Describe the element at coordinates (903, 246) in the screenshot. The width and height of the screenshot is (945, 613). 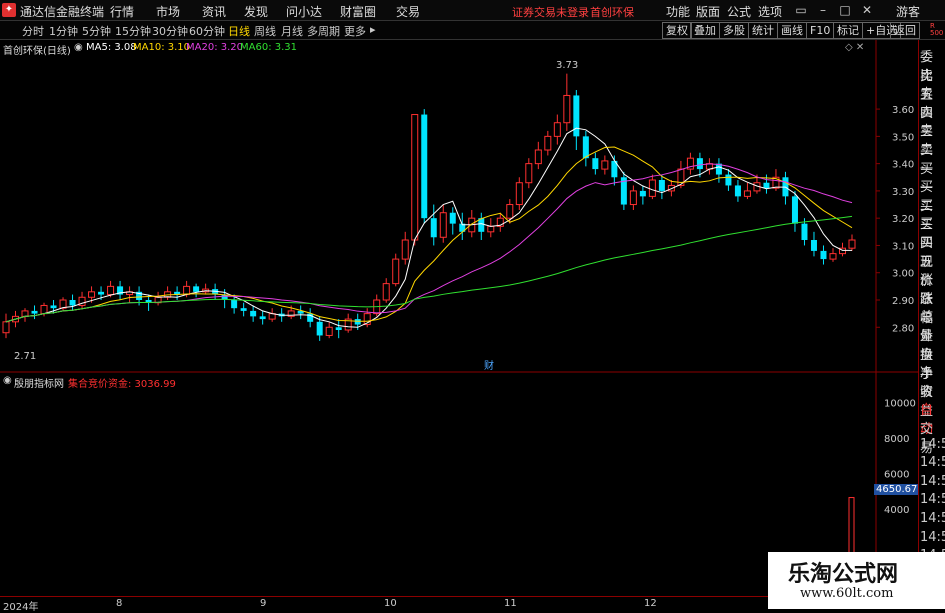
I see `price-tick-label: 3.10` at that location.